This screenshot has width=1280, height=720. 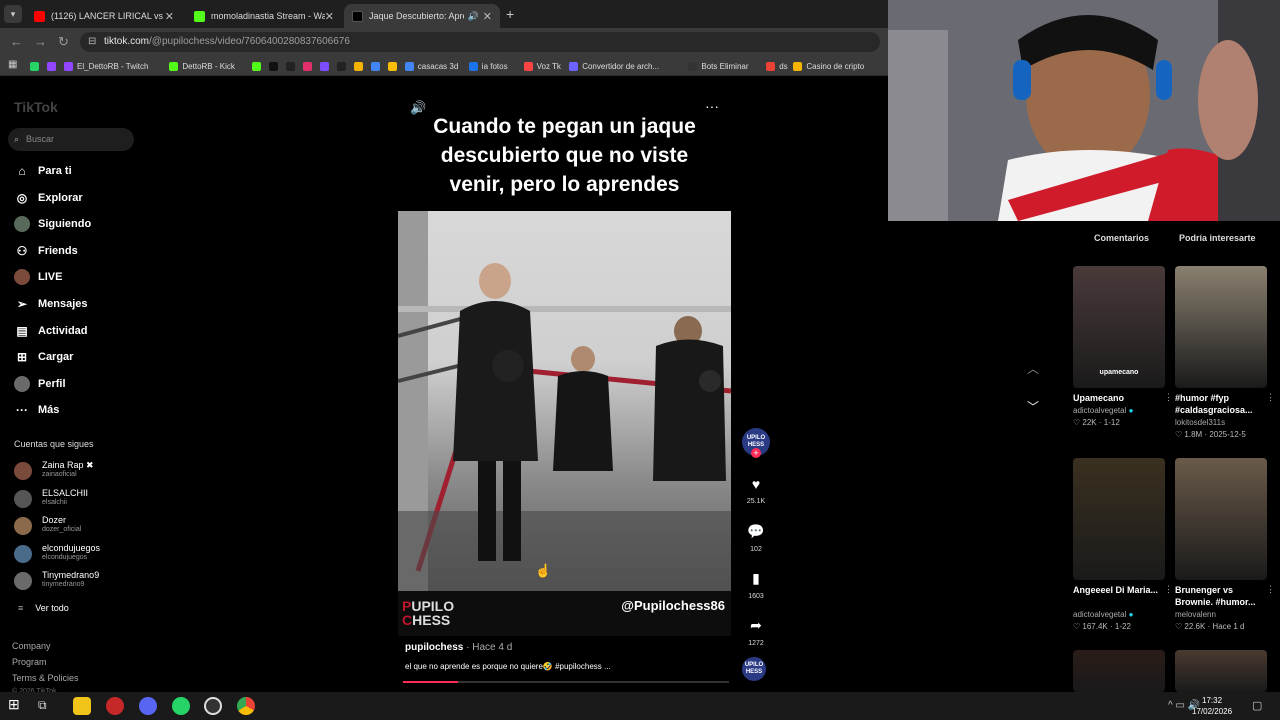 What do you see at coordinates (29, 662) in the screenshot?
I see `footer-program: Program` at bounding box center [29, 662].